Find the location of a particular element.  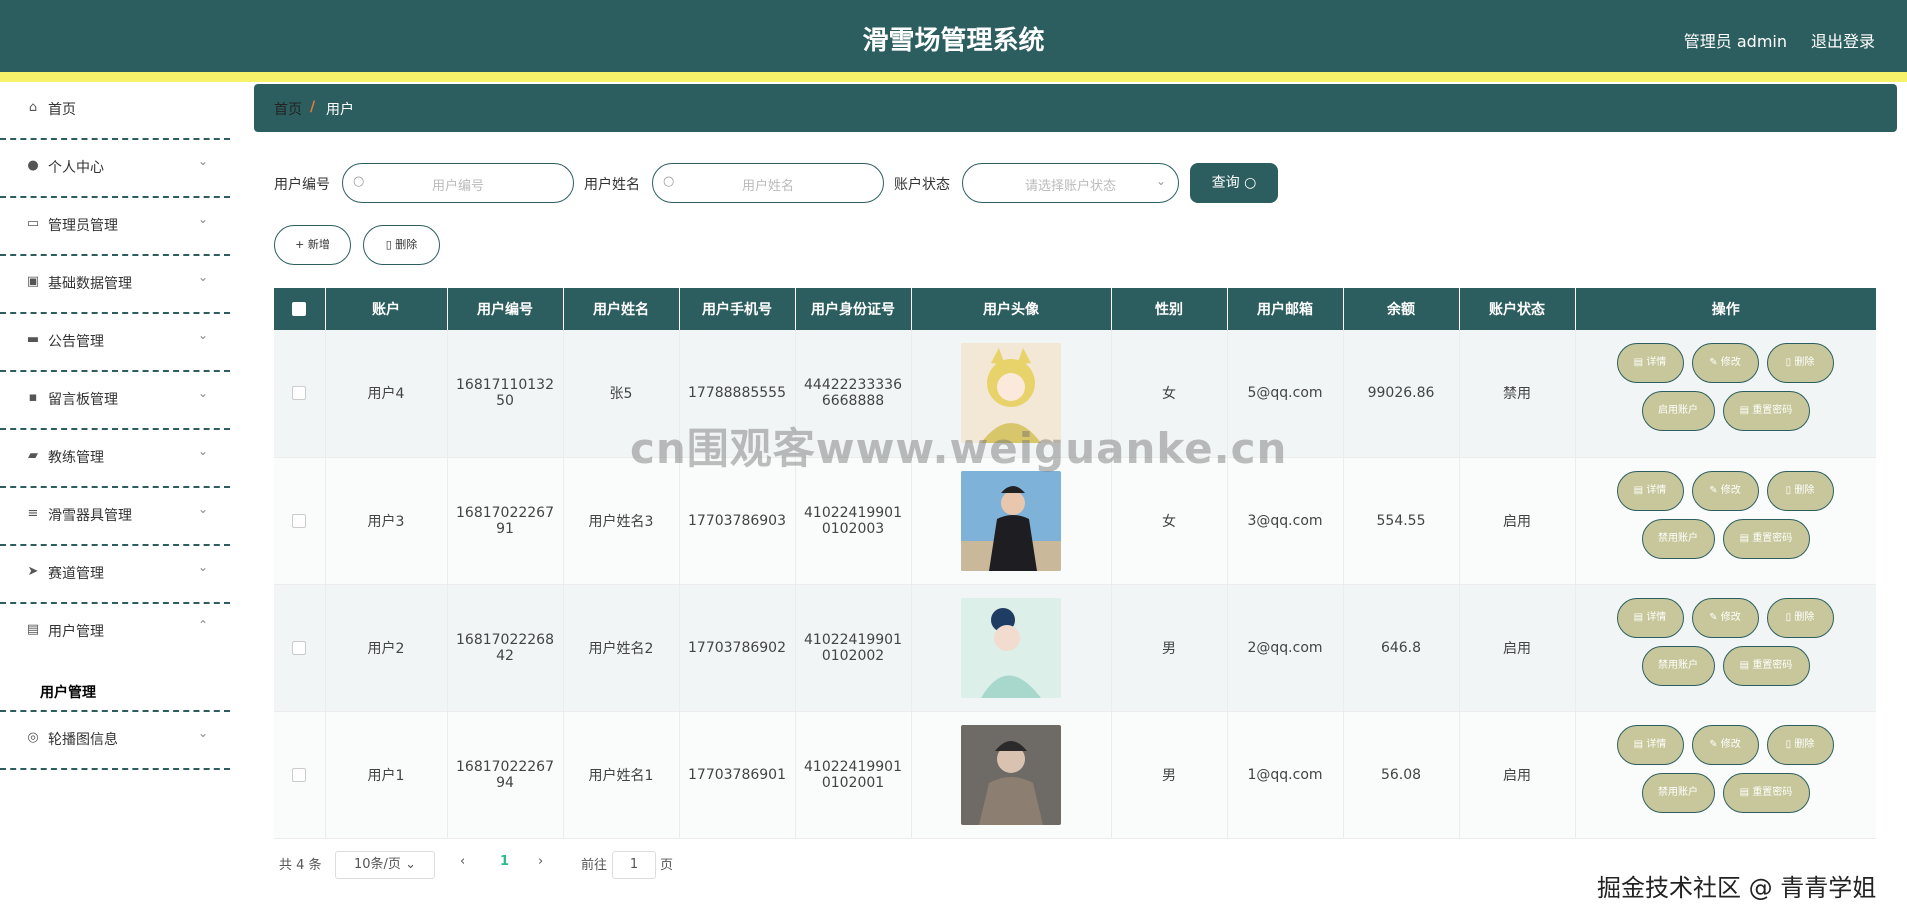

batch-delete-button: ▯ 删除 is located at coordinates (401, 245).